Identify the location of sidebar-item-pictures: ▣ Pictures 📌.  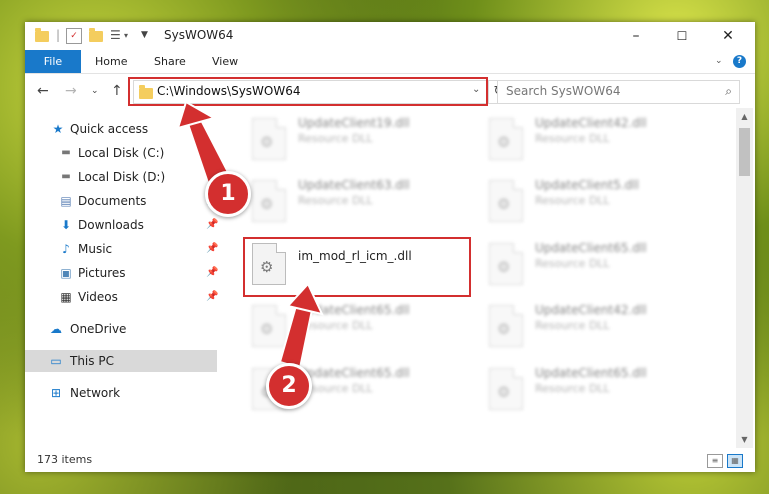
(121, 273).